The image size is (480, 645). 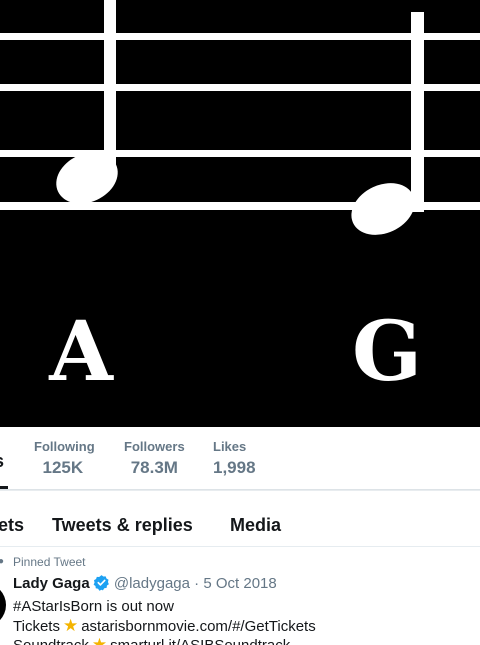 What do you see at coordinates (154, 467) in the screenshot?
I see `stat-followers-value: 78.3M` at bounding box center [154, 467].